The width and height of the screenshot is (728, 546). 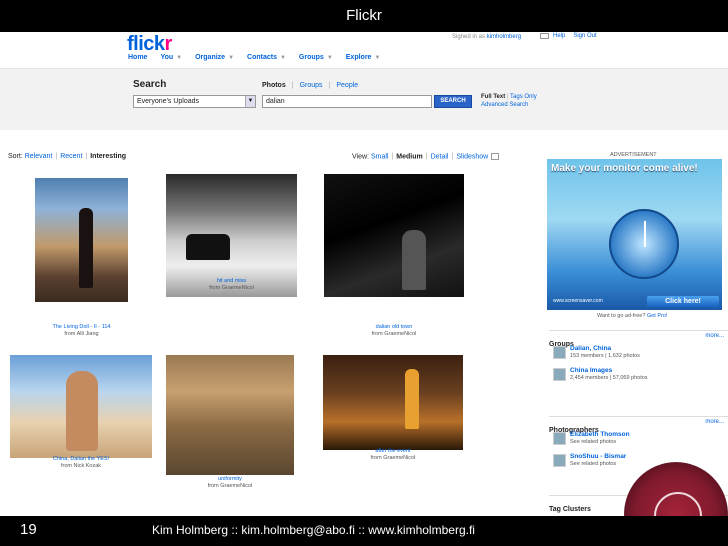 What do you see at coordinates (638, 440) in the screenshot?
I see `list-item: Elizabeth Thomson See related photos` at bounding box center [638, 440].